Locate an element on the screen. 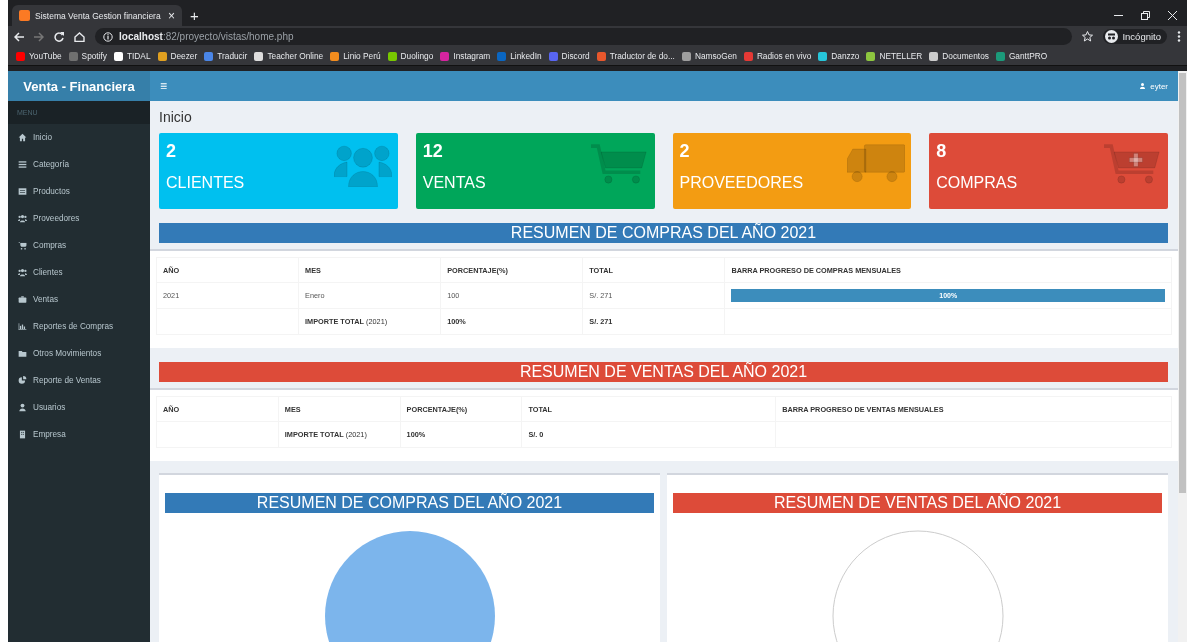  address-bar: localhost:82/proyecto/vistas/home.php is located at coordinates (584, 36).